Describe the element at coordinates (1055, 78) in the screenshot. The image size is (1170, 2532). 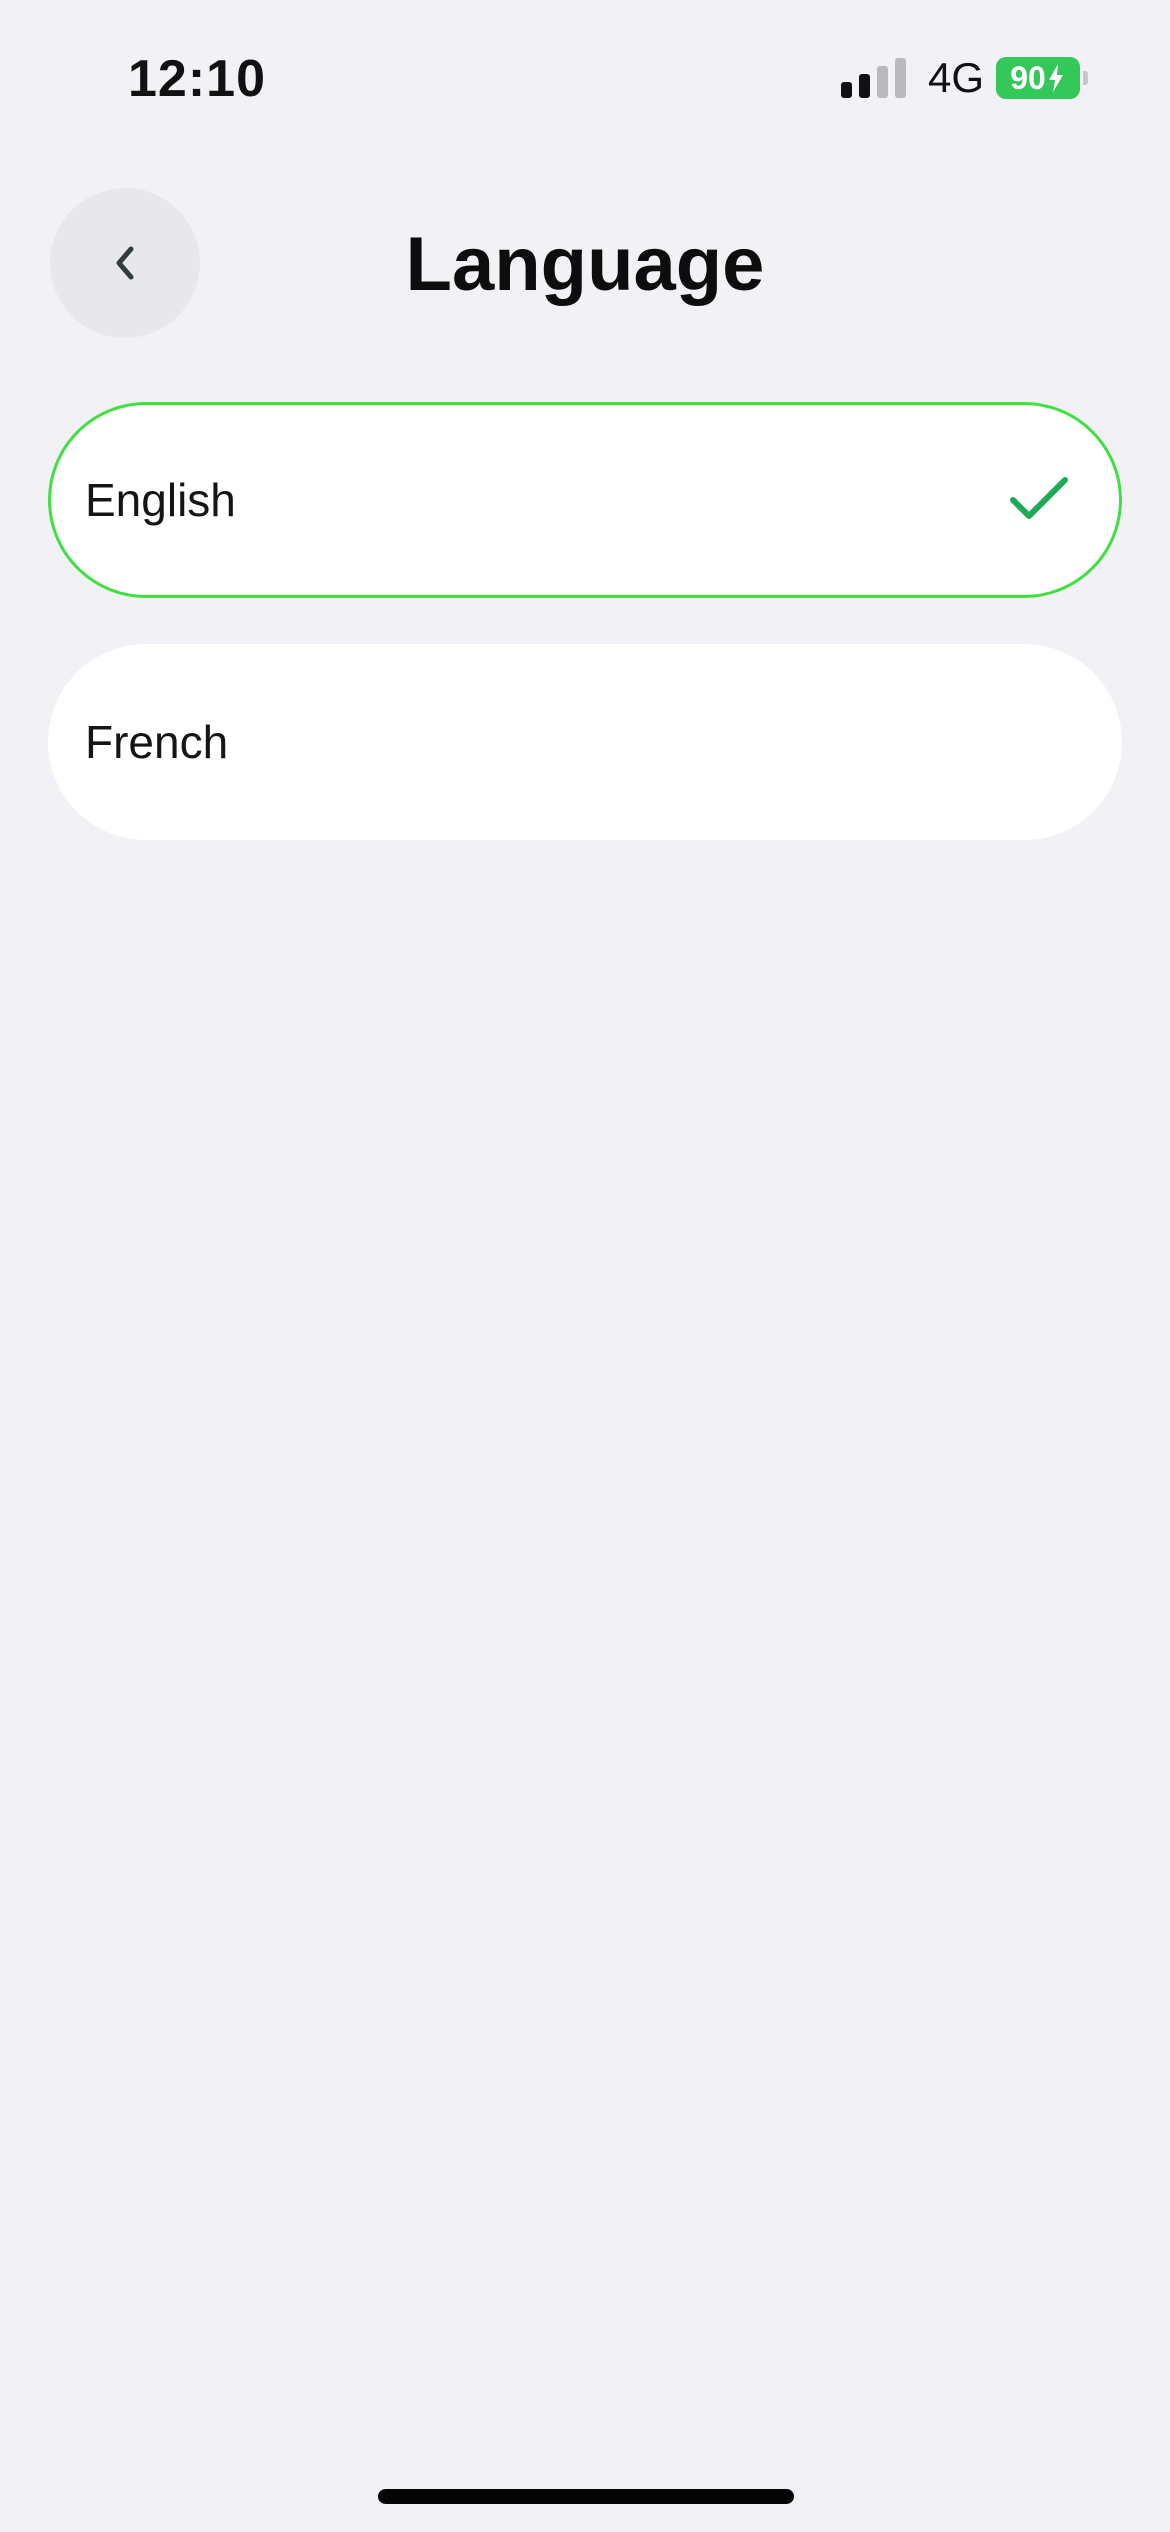
I see `charging-bolt-icon` at that location.